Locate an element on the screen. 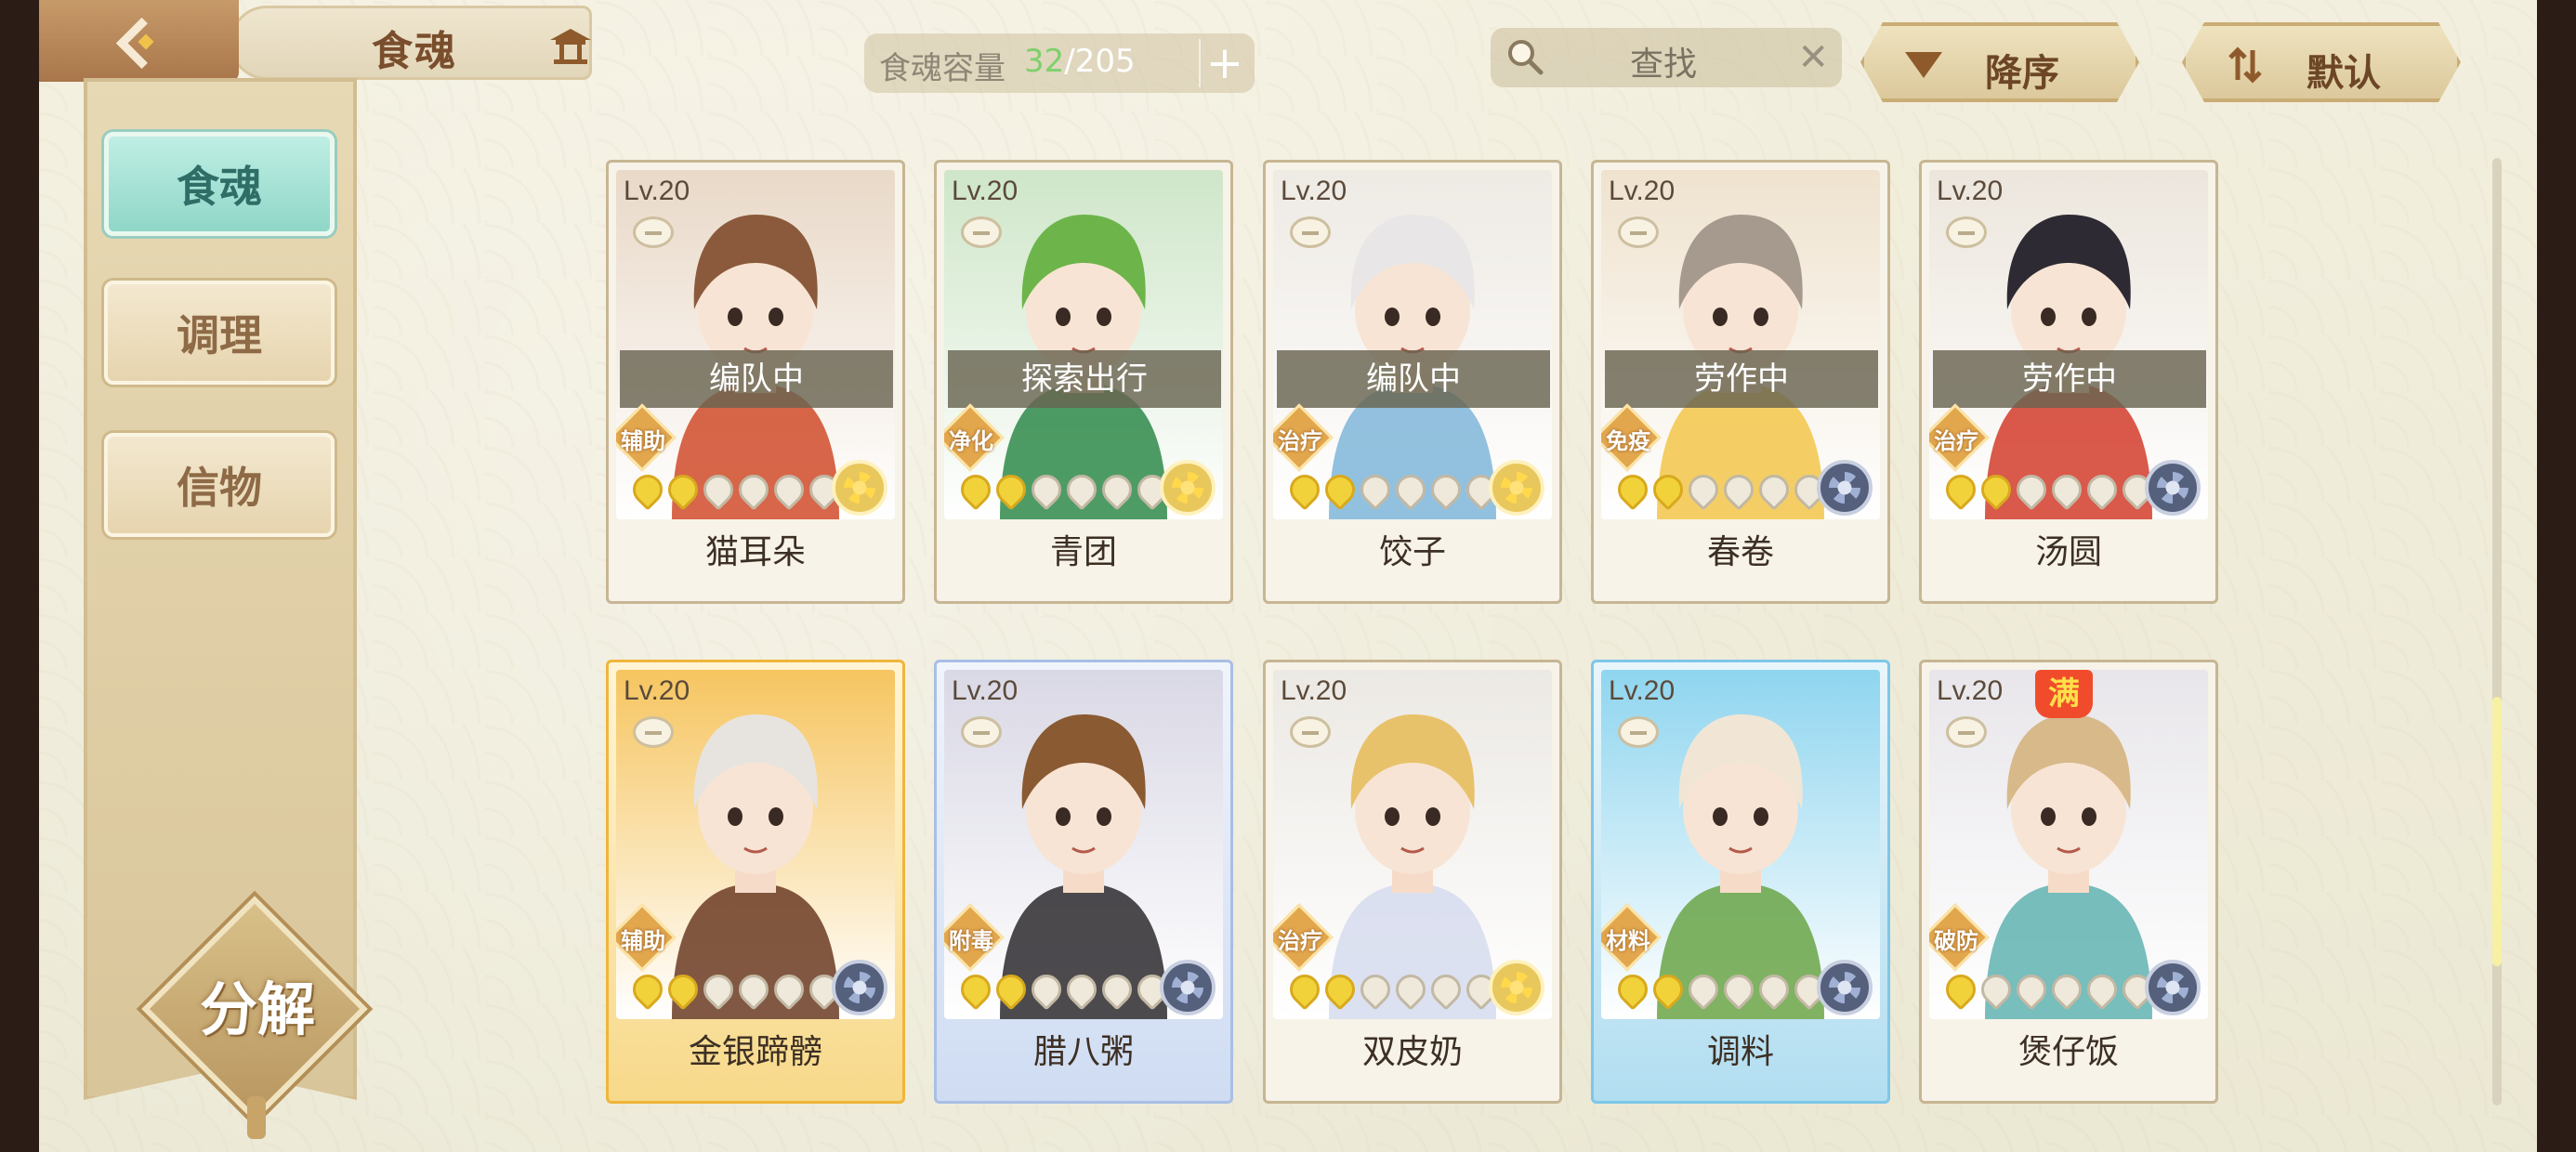 This screenshot has height=1152, width=2576. food-soul-card: Lv.20 满 破防 煲仔饭 is located at coordinates (2068, 882).